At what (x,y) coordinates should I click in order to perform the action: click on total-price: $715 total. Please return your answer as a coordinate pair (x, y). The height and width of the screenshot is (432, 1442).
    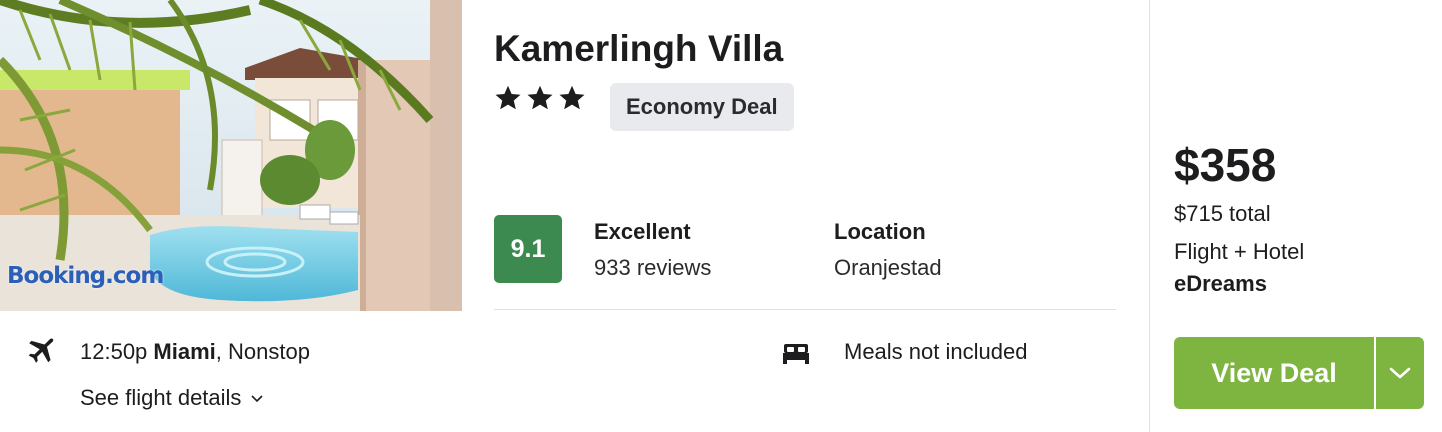
    Looking at the image, I should click on (1222, 213).